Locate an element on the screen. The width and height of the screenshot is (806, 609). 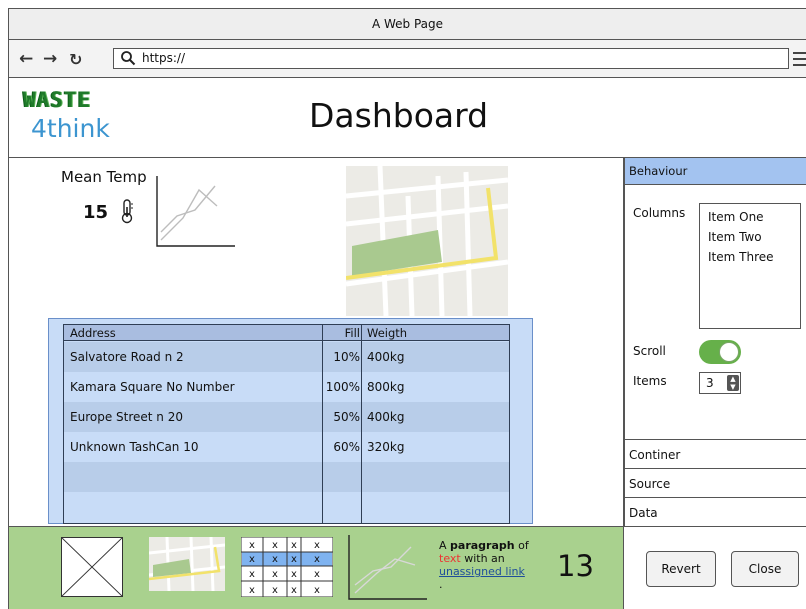
table-row: Europe Street n 20 50% 400kg is located at coordinates (286, 417).